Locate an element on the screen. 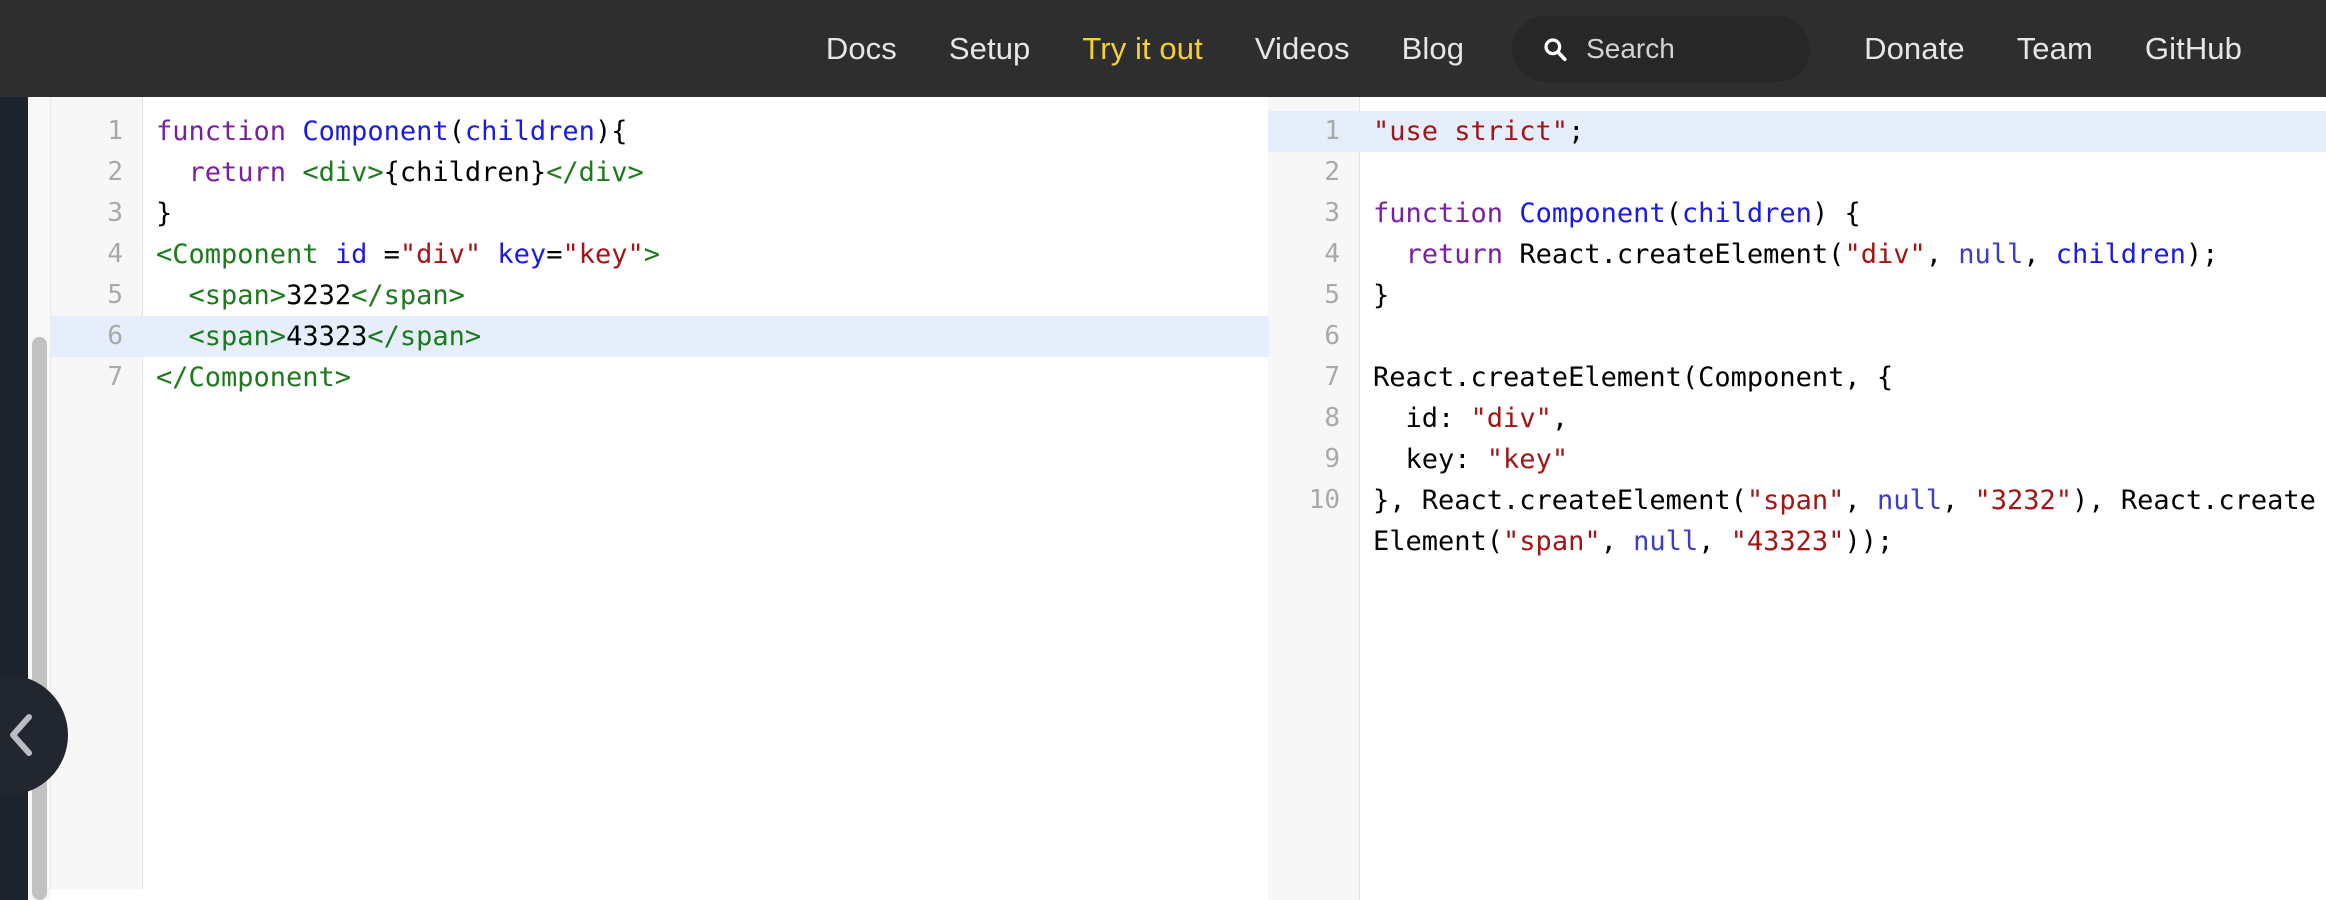 This screenshot has width=2326, height=900. nav-link-videos: Videos is located at coordinates (1302, 48).